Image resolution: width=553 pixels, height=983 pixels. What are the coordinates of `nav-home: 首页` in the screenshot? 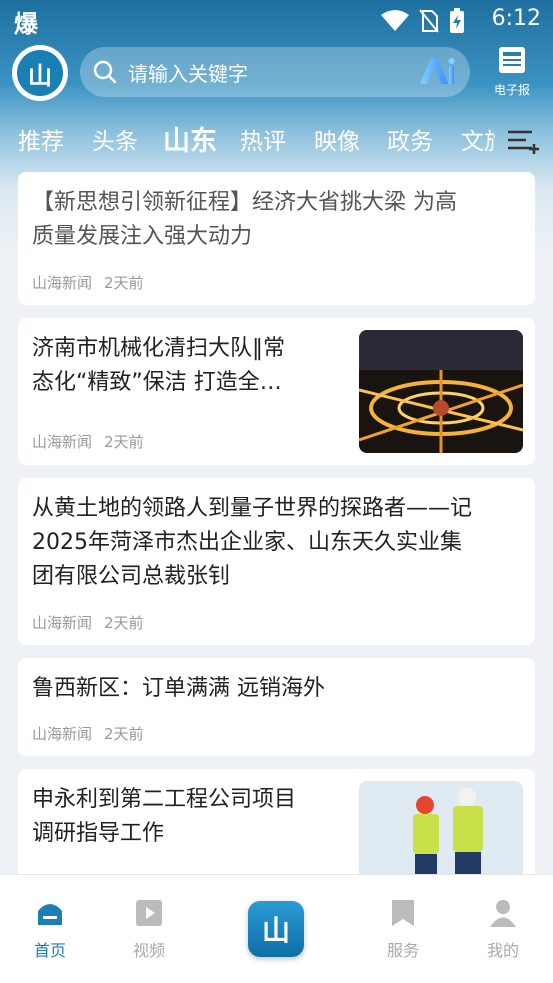 It's located at (50, 928).